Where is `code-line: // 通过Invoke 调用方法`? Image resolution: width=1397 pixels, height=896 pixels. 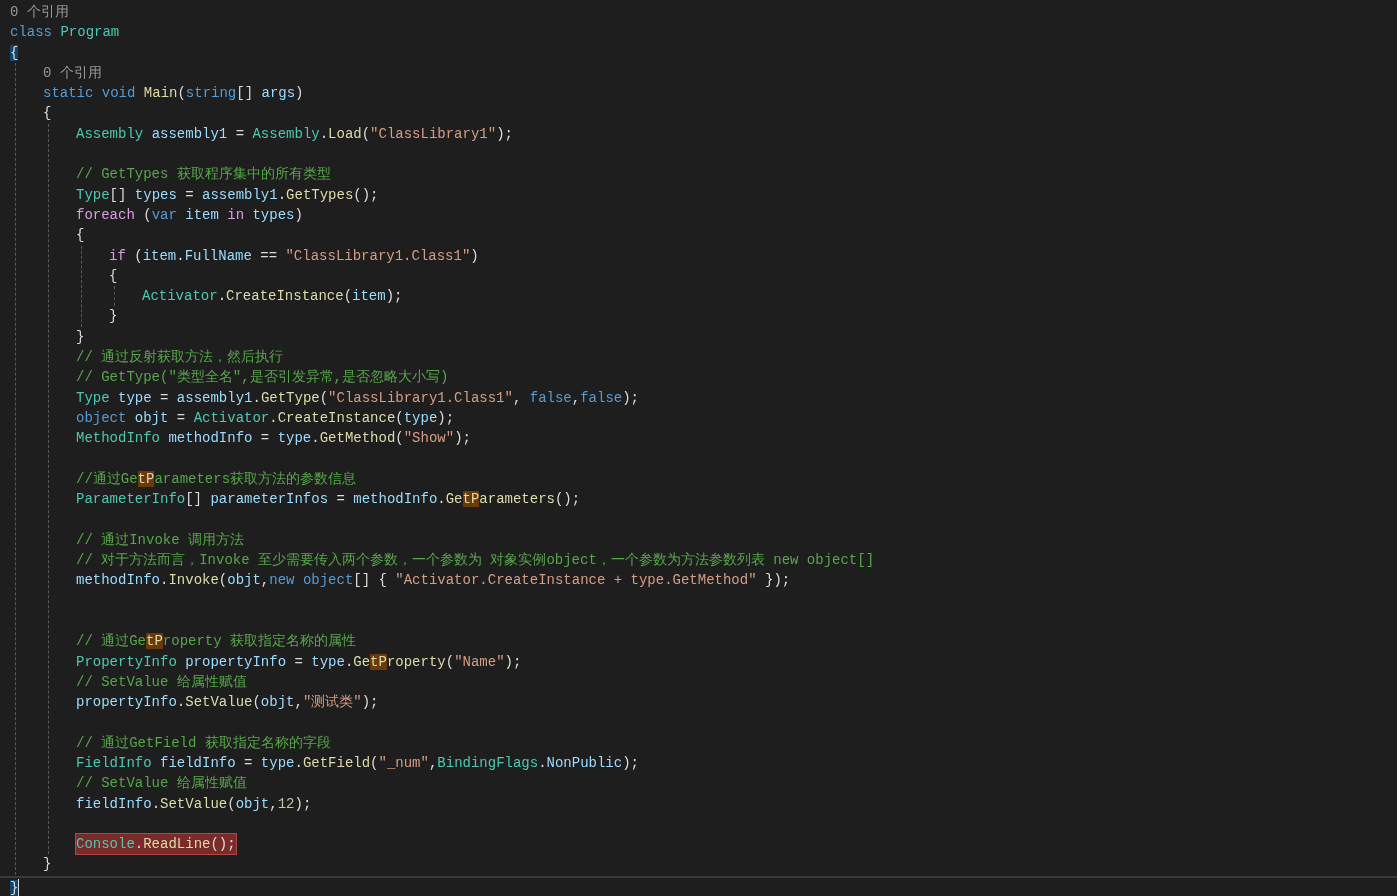
code-line: // 通过Invoke 调用方法 is located at coordinates (160, 540).